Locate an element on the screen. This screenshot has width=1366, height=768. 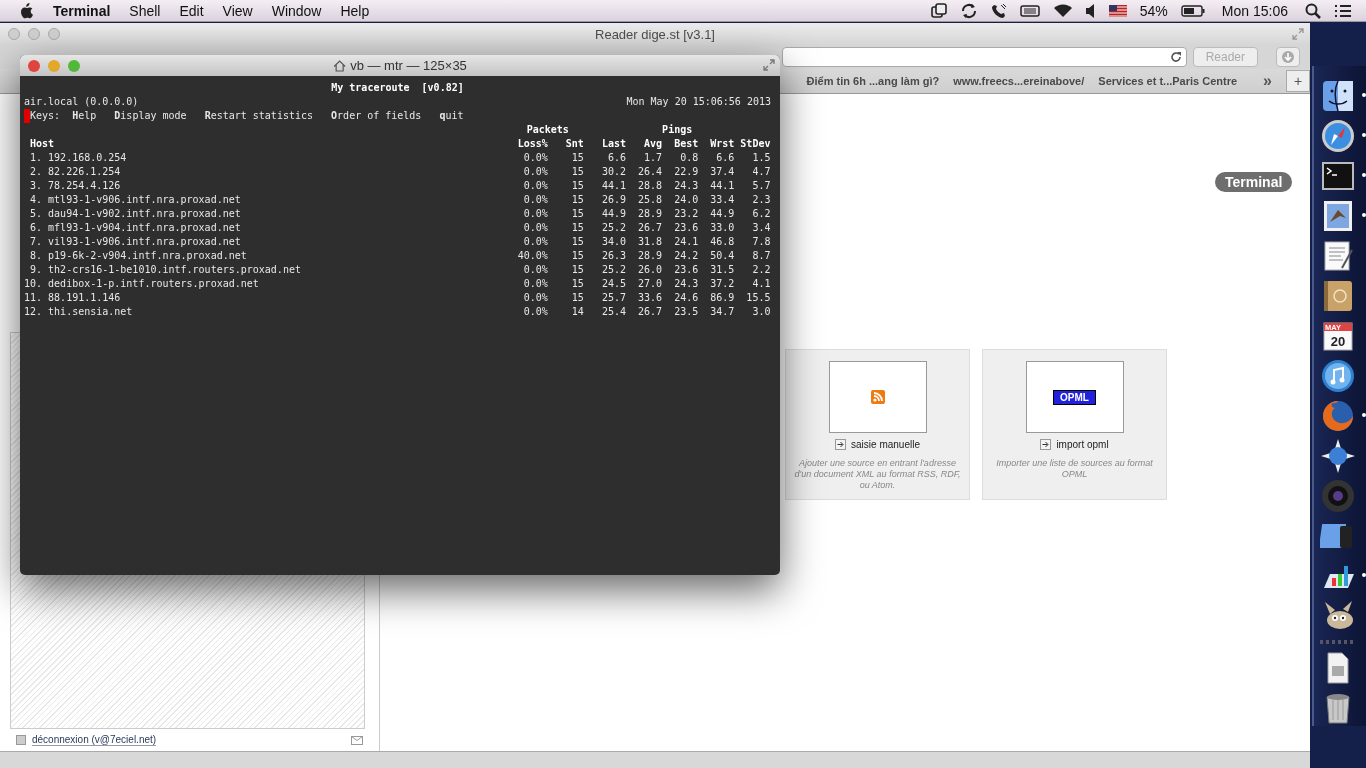
table-cell-text: 4. mtl93-1-v906.intf.nra.proxad.net is located at coordinates (135, 200).